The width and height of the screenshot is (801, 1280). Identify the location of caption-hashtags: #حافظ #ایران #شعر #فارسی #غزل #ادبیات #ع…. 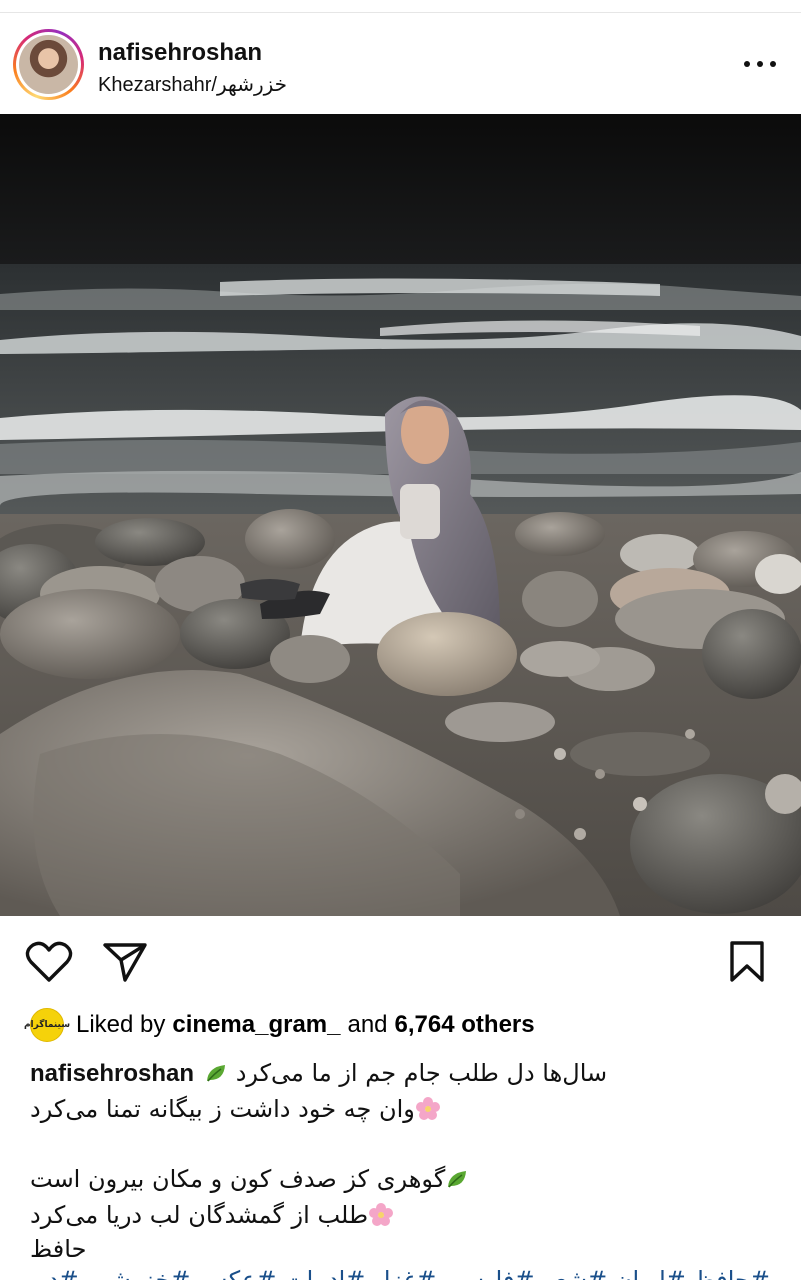
(400, 1273).